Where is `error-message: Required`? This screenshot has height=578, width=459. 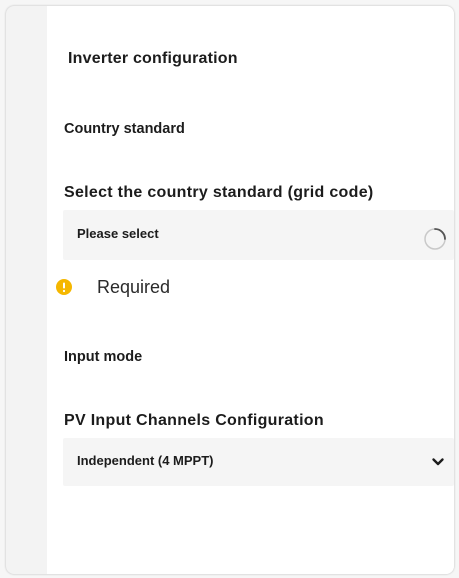 error-message: Required is located at coordinates (134, 287).